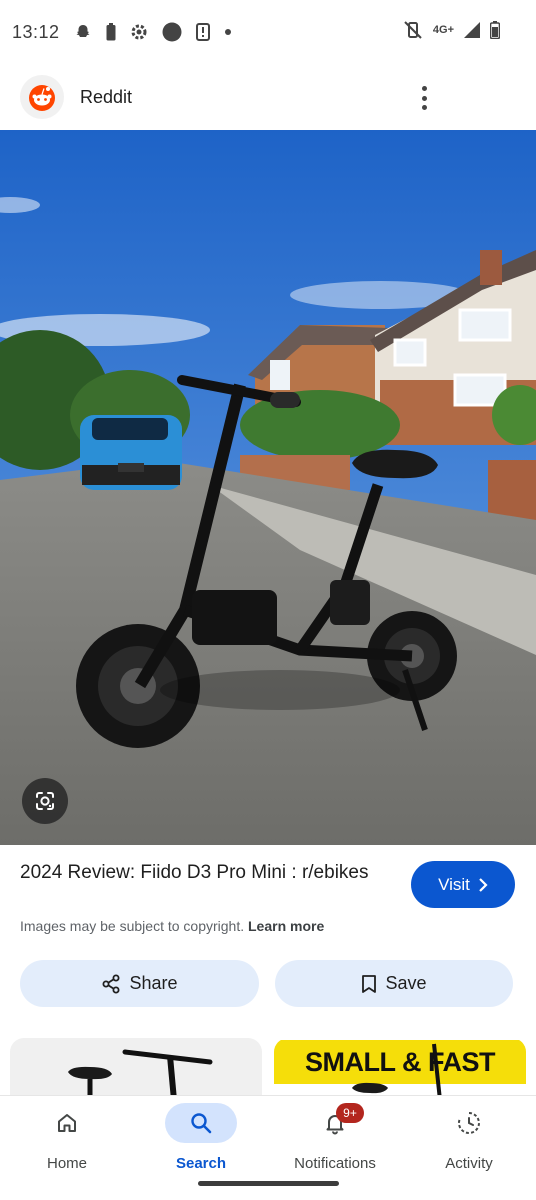 The width and height of the screenshot is (536, 1200). I want to click on activity-icon, so click(469, 1123).